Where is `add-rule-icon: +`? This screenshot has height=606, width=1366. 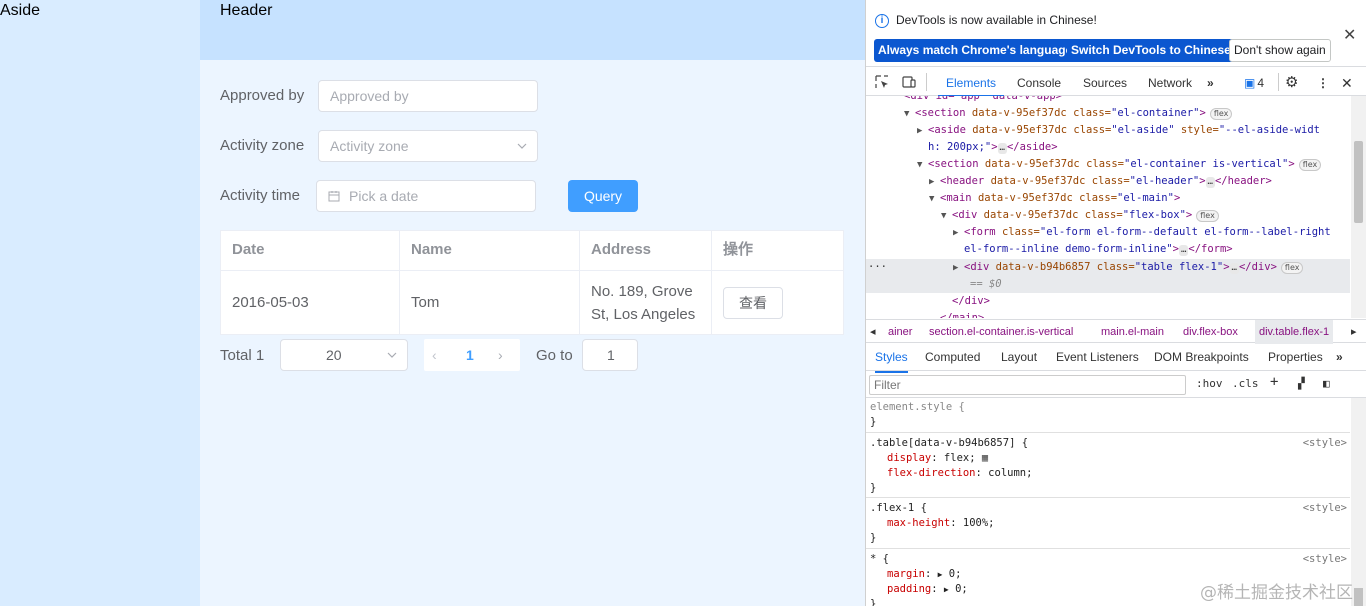
add-rule-icon: + is located at coordinates (1274, 382).